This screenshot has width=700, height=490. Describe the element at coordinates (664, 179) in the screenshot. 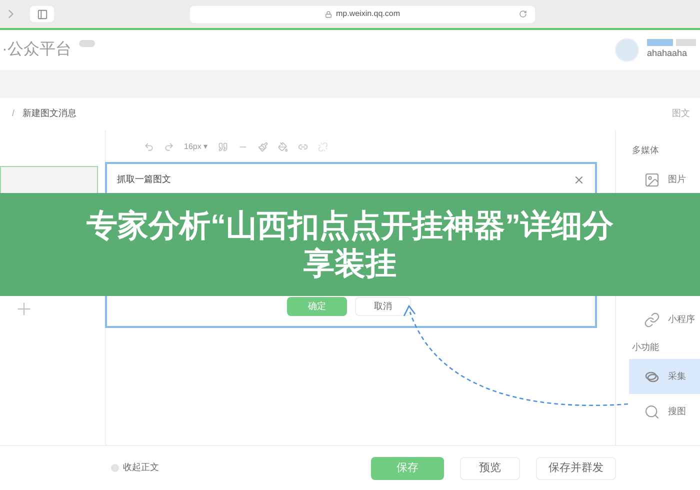

I see `sidebar-item: 图片` at that location.